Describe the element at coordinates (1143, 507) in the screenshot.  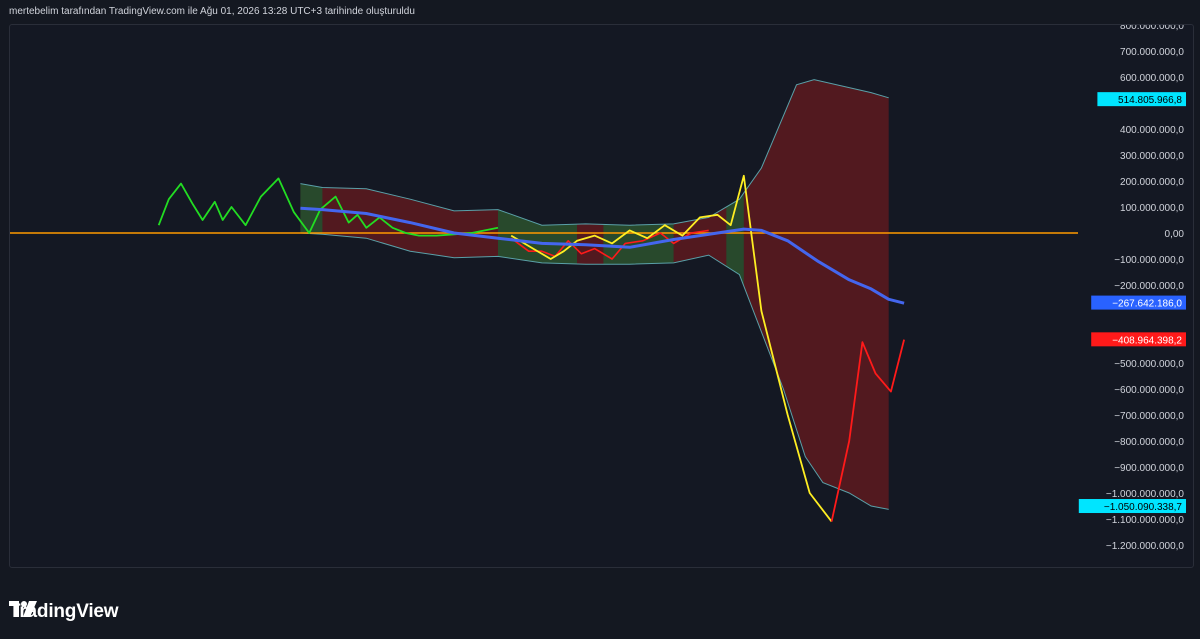
I see `tag-label: −1.050.090.338,7` at that location.